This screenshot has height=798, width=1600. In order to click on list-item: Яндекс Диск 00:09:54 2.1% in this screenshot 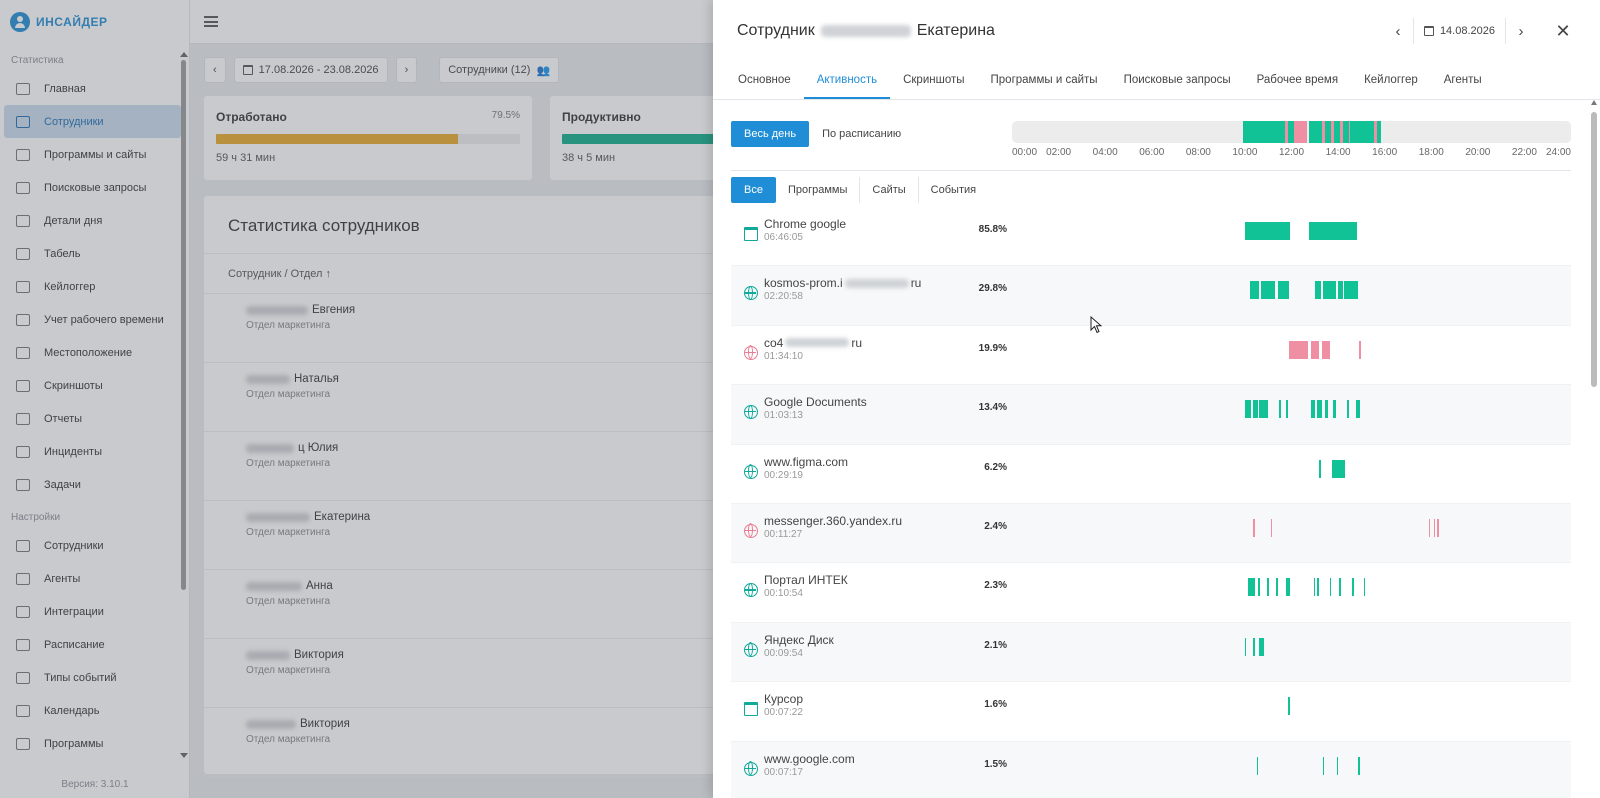, I will do `click(1151, 652)`.